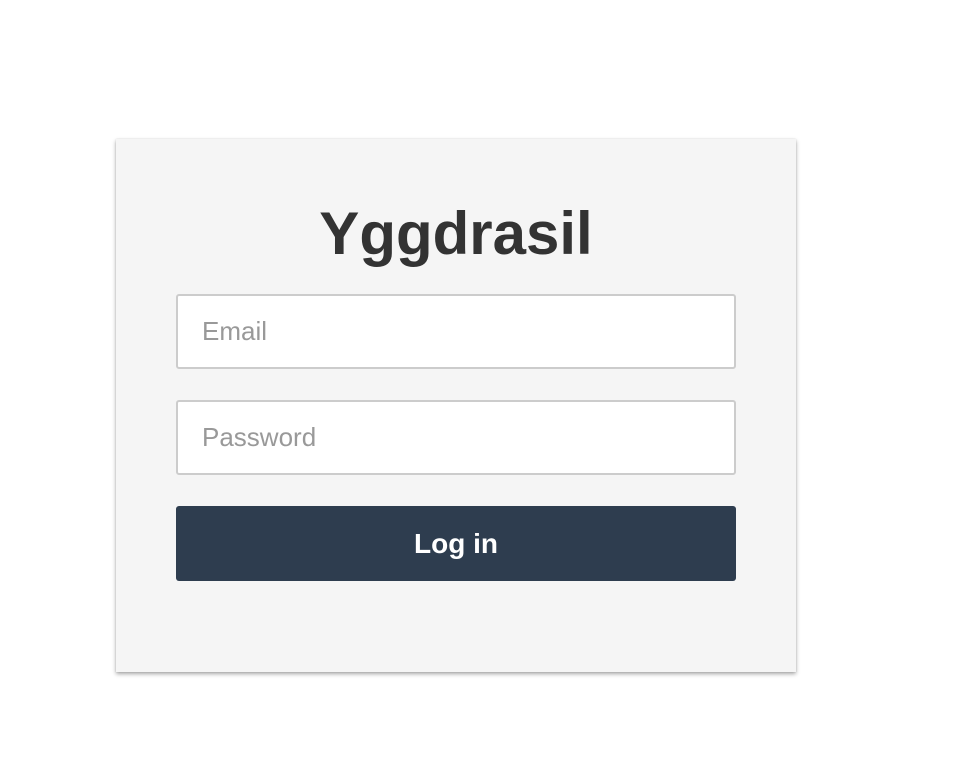  What do you see at coordinates (456, 233) in the screenshot?
I see `app-title: Yggdrasil` at bounding box center [456, 233].